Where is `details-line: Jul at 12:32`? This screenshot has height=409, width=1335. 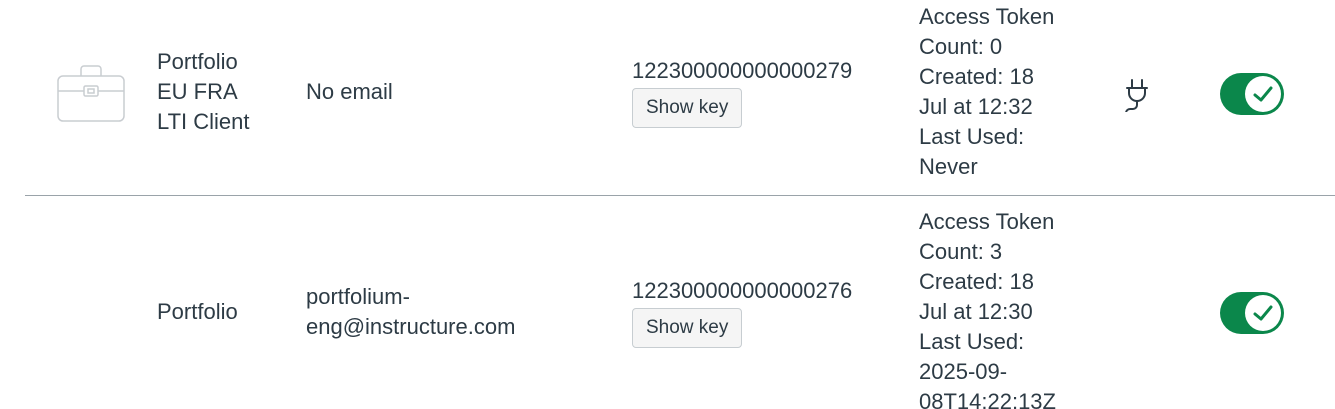 details-line: Jul at 12:32 is located at coordinates (976, 106).